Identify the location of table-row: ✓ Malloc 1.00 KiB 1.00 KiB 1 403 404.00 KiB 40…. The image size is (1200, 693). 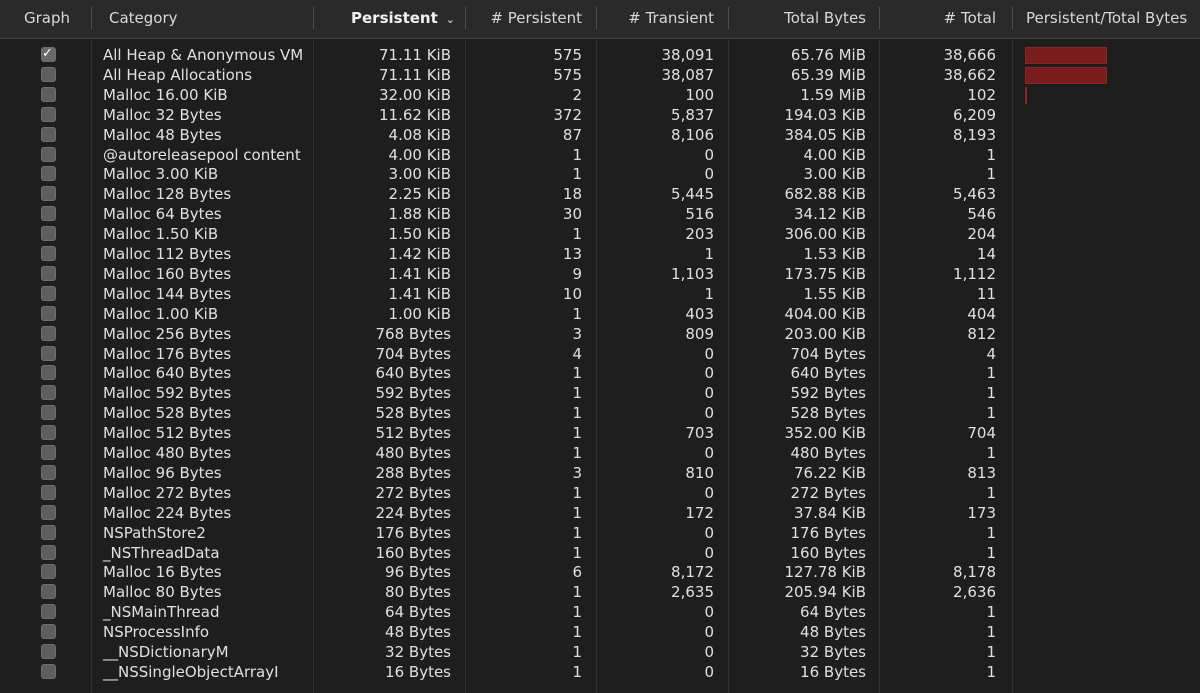
(600, 314).